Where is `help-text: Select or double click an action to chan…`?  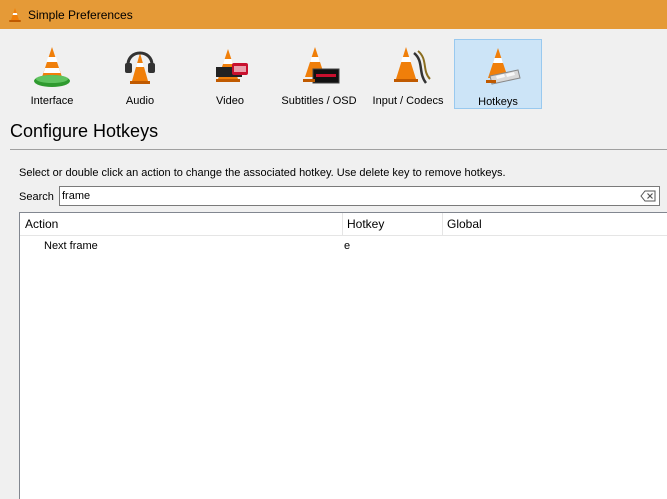
help-text: Select or double click an action to chan… is located at coordinates (262, 173).